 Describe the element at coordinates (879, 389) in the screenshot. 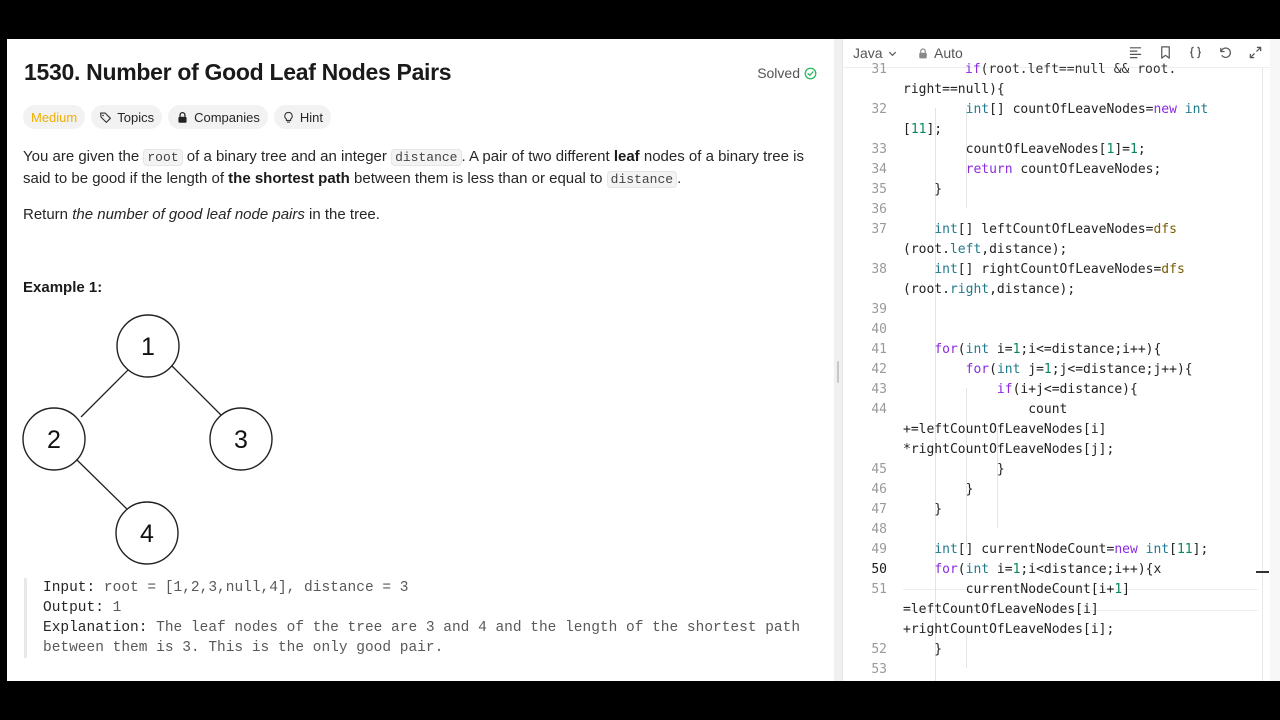

I see `line-number: 43` at that location.